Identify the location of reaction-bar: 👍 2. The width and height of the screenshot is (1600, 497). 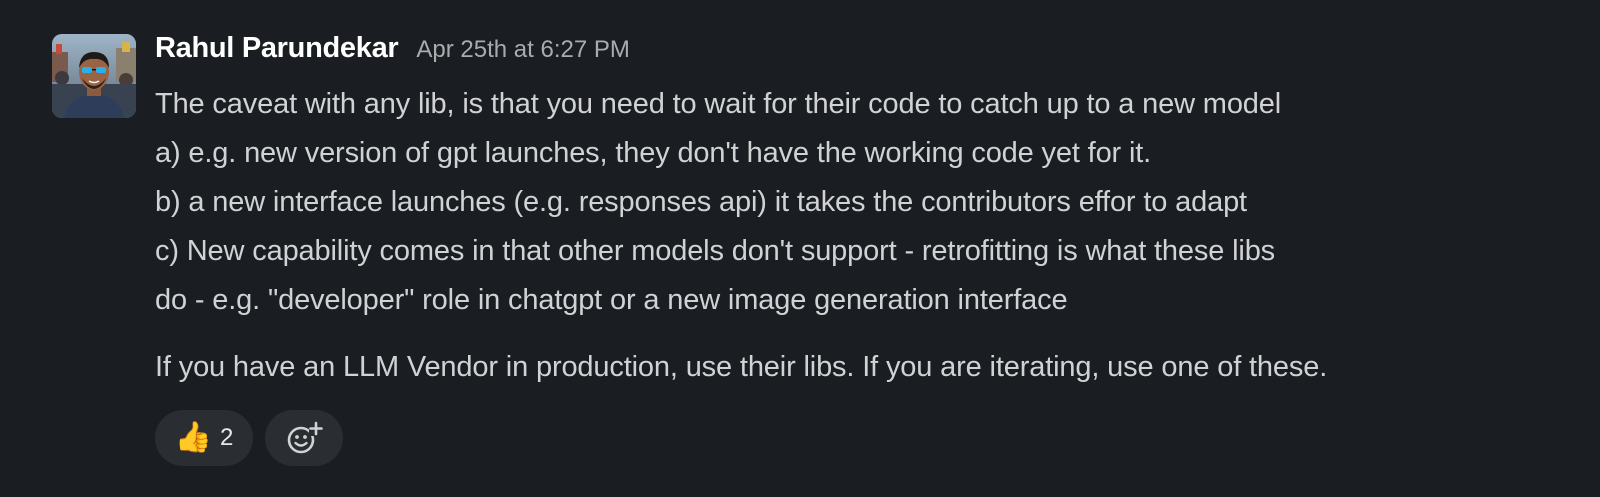
(249, 438).